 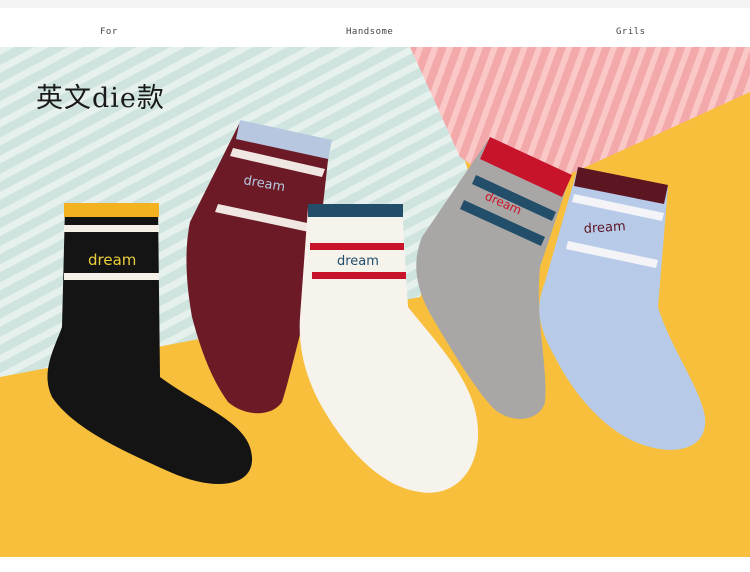 I want to click on light-blue-sock-dream-label: dream, so click(x=604, y=228).